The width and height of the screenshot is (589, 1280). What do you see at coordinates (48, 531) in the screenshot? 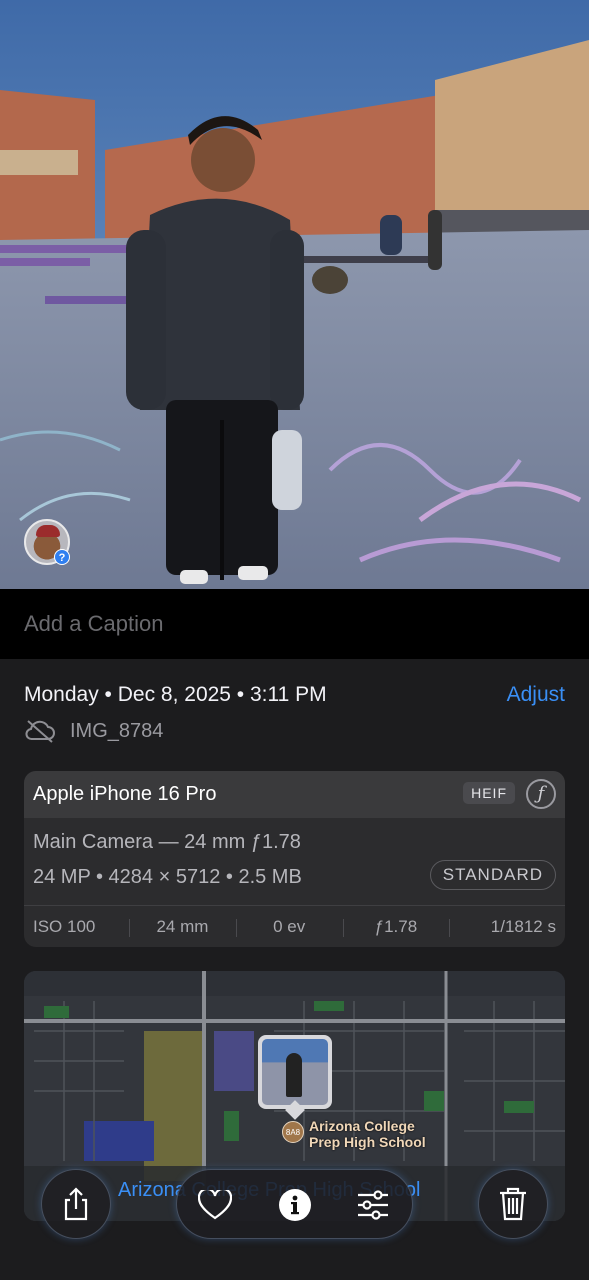
I see `face-thumbnail` at bounding box center [48, 531].